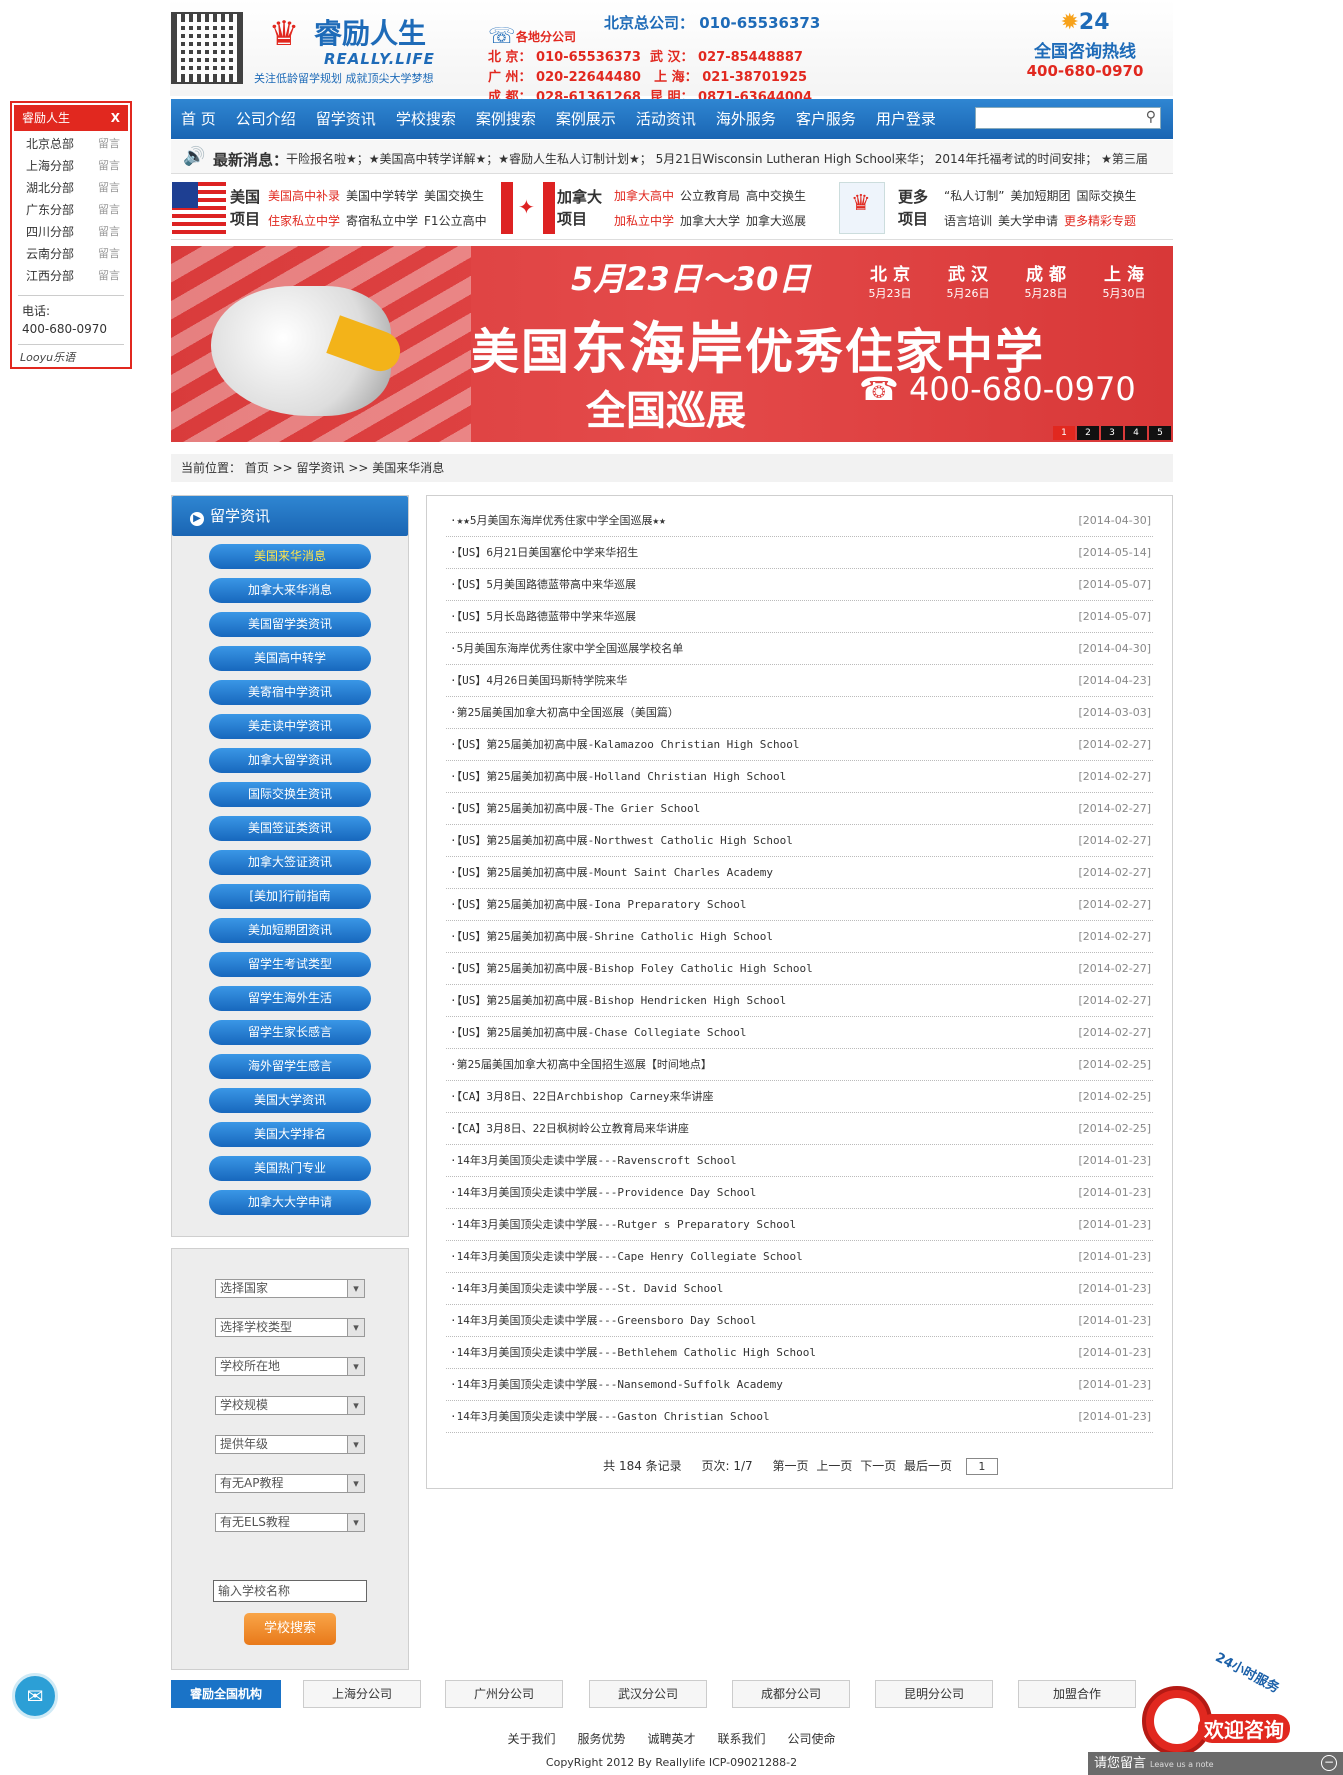 The image size is (1343, 1775). Describe the element at coordinates (382, 196) in the screenshot. I see `project-link: 美国中学转学` at that location.